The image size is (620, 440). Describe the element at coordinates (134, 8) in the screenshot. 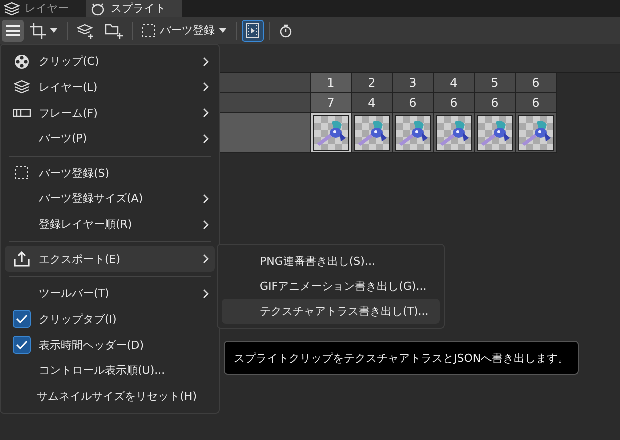

I see `tab: スプライト` at that location.